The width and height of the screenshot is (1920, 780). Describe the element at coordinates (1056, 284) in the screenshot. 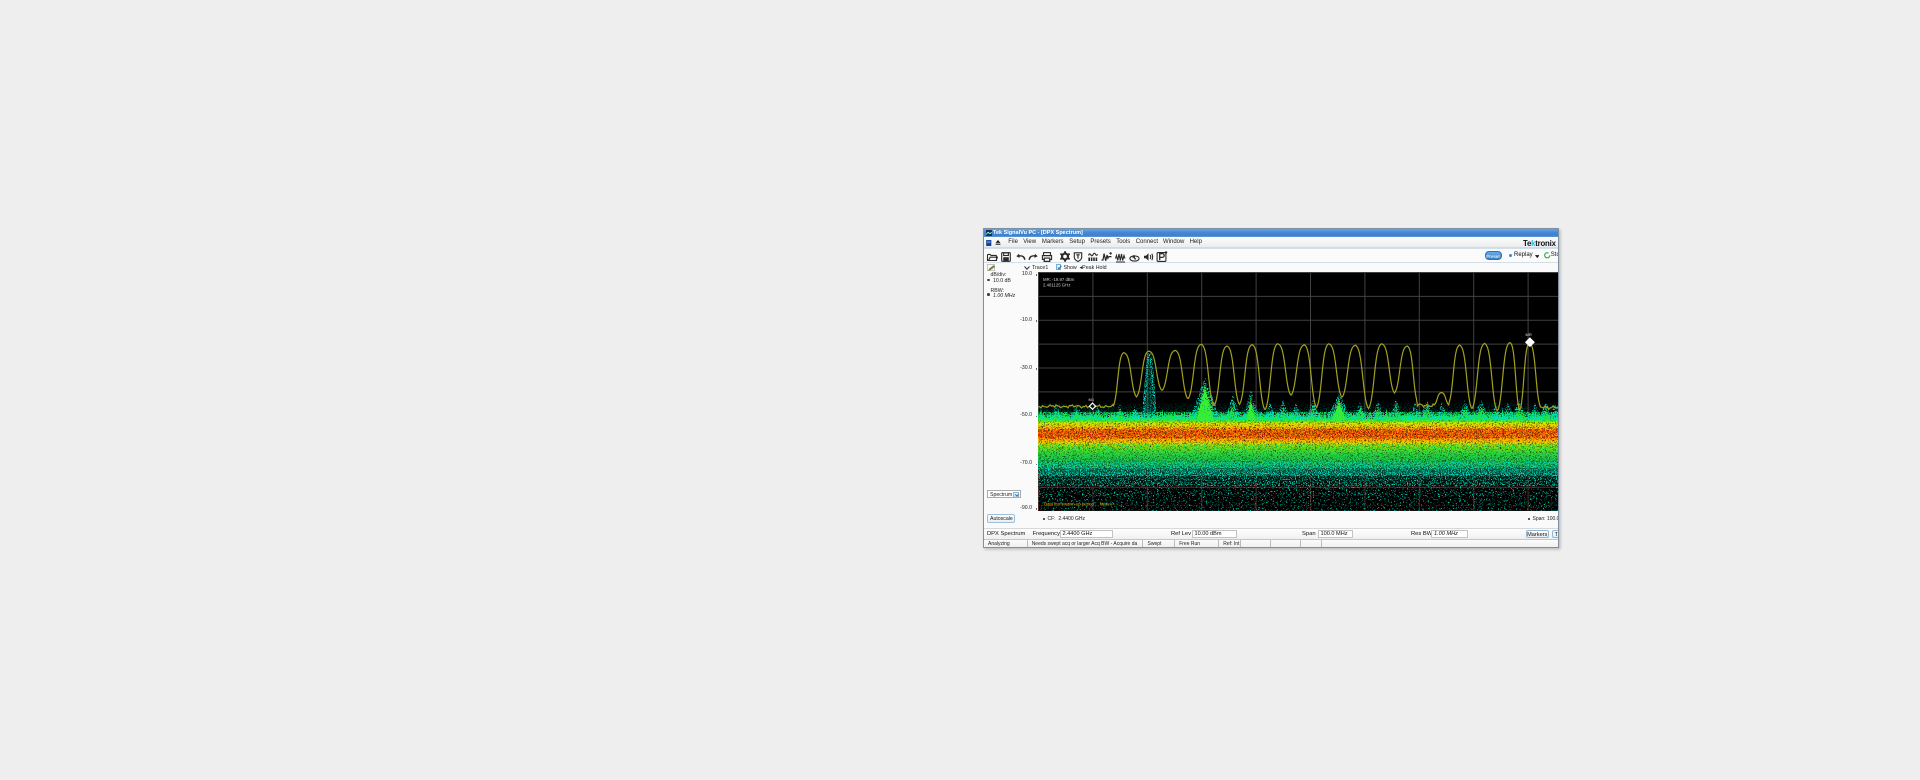

I see `svg-text: 2.481125 GHz` at that location.